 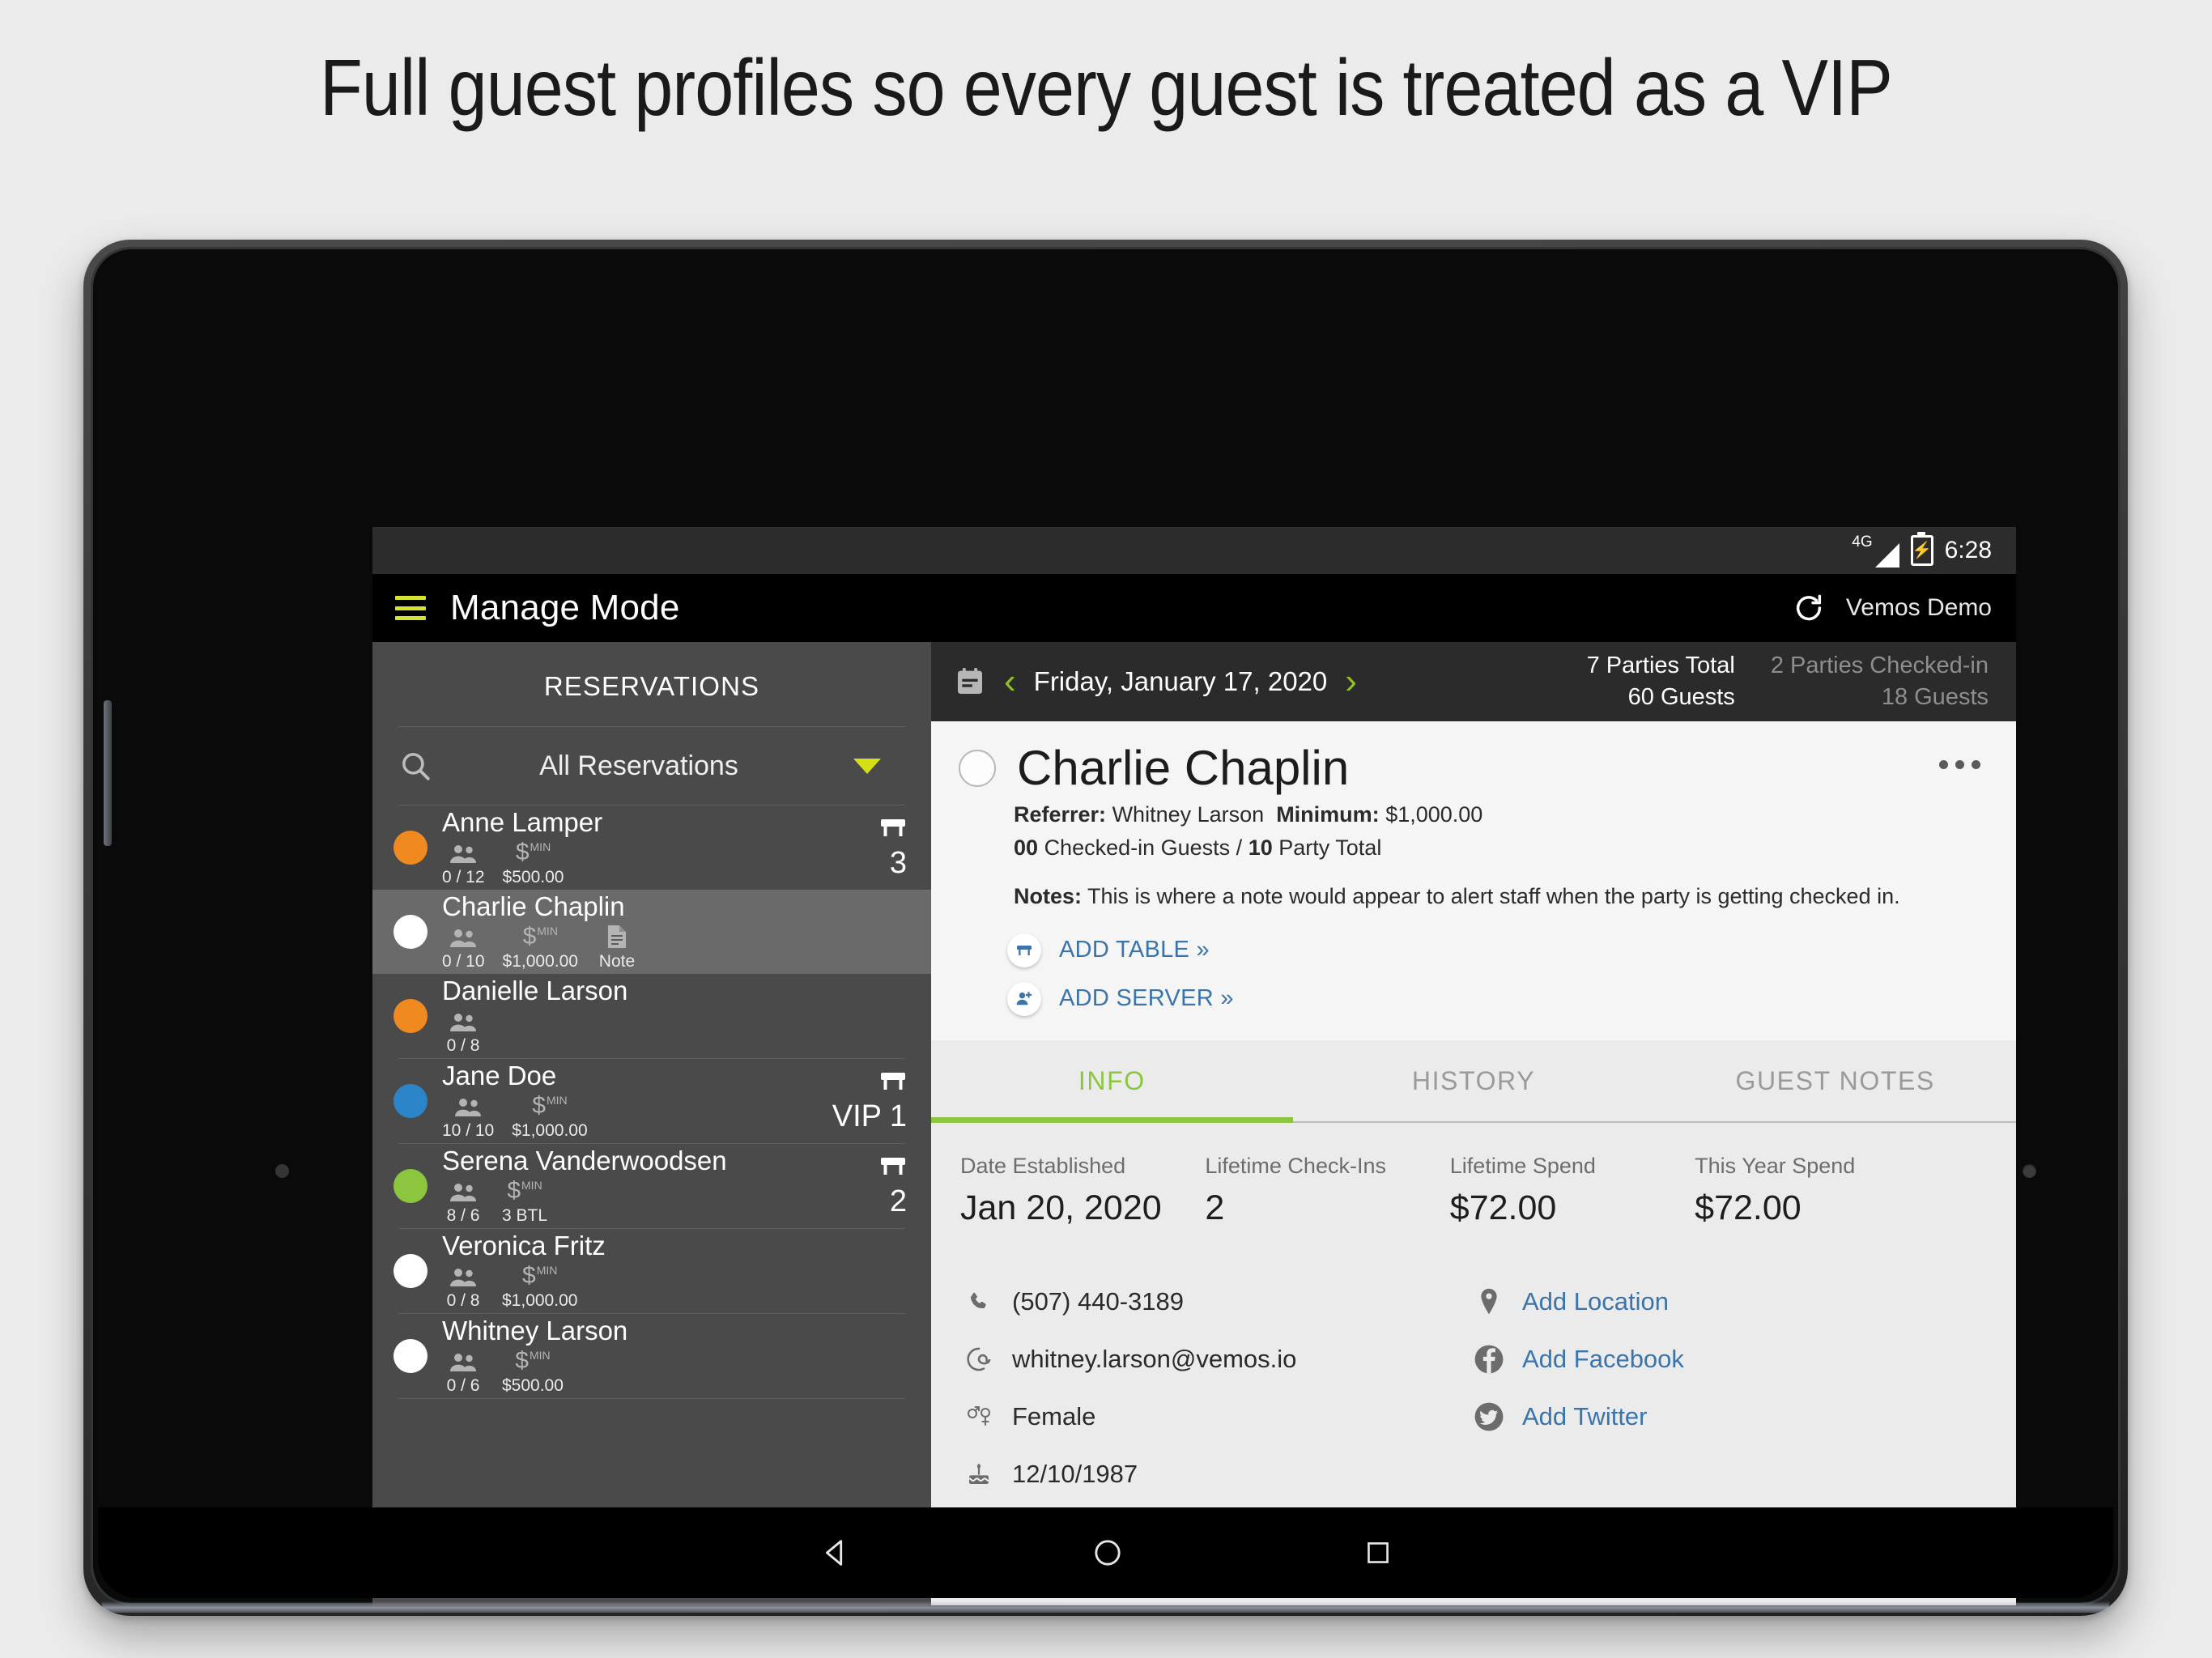 I want to click on add-table-label: ADD TABLE », so click(x=1135, y=950).